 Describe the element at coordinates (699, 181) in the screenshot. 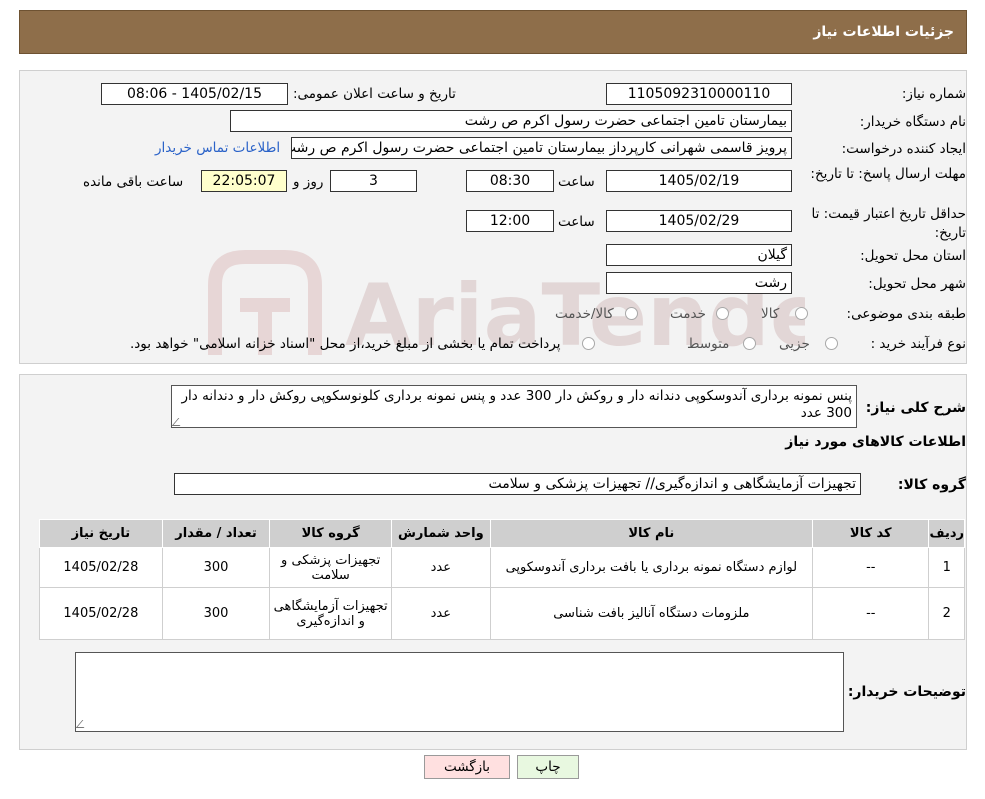

I see `deadline-date-field: 1405/02/19` at that location.